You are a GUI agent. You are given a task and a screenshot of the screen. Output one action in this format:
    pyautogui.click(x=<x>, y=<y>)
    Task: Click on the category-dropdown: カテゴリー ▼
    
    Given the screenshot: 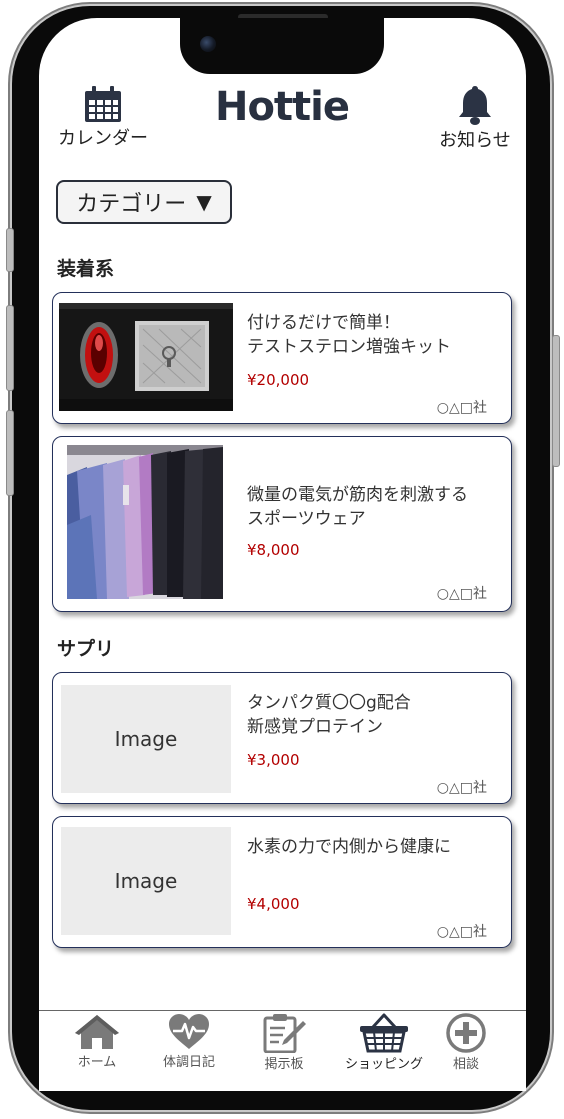 What is the action you would take?
    pyautogui.click(x=144, y=202)
    